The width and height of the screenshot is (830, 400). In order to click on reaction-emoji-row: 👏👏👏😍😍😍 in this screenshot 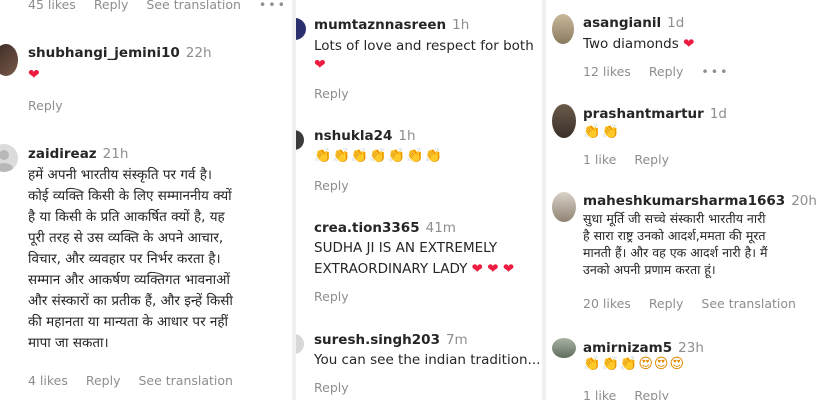, I will do `click(634, 364)`.